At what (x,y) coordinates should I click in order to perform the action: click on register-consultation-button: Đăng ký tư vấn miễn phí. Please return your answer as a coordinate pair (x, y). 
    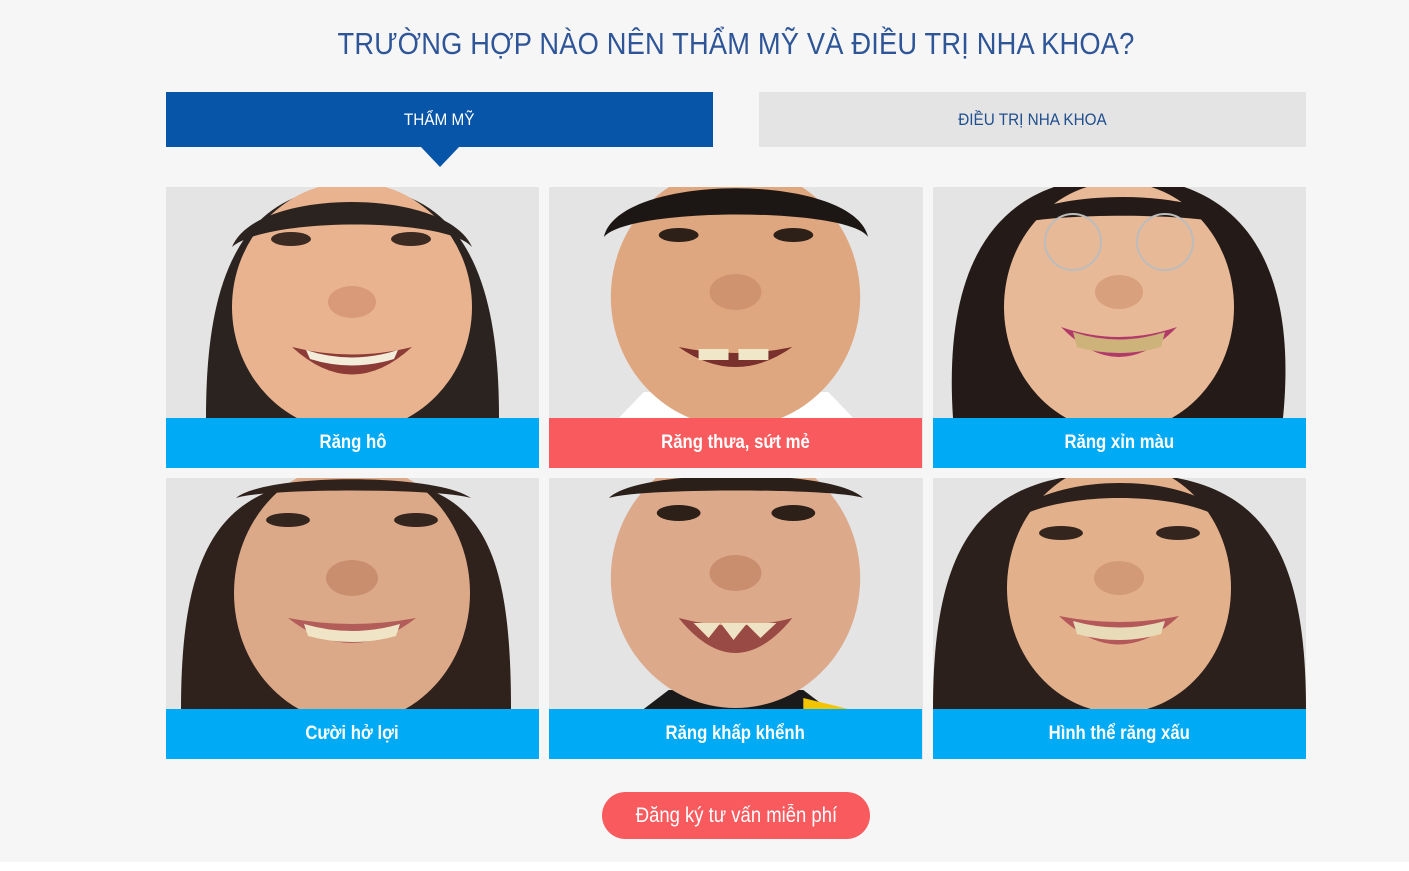
    Looking at the image, I should click on (736, 815).